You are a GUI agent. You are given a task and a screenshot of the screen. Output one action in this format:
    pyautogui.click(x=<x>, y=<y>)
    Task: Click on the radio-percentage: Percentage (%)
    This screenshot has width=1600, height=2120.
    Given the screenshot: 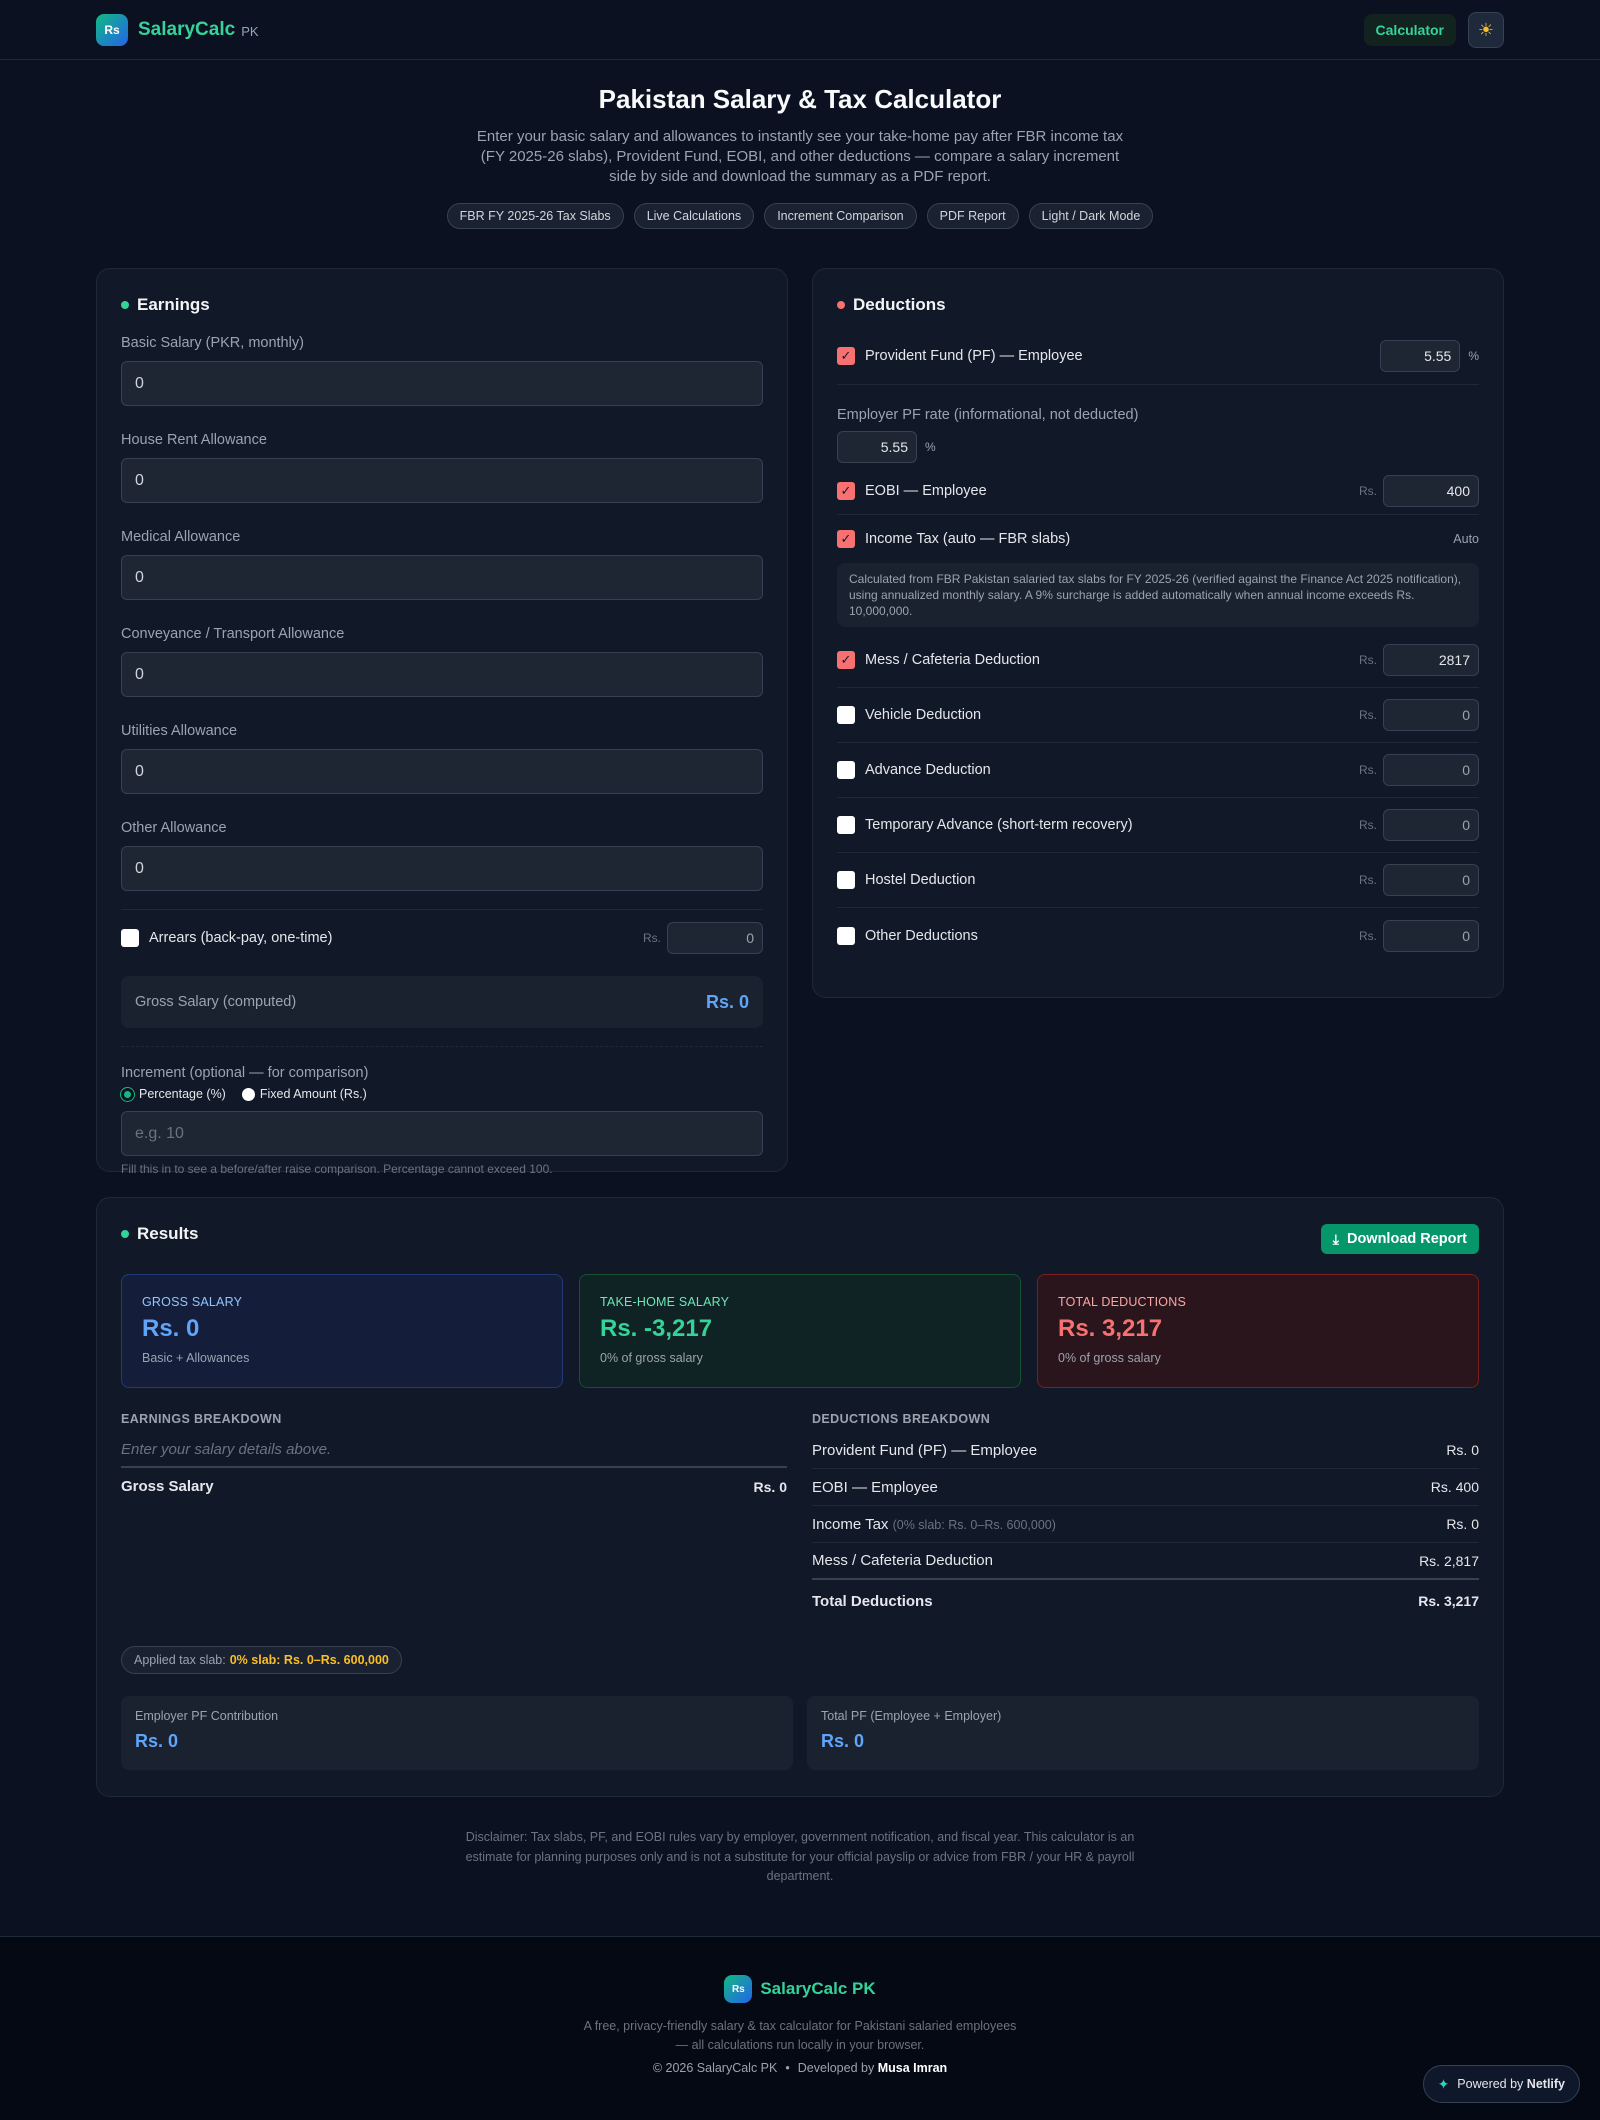 What is the action you would take?
    pyautogui.click(x=173, y=1094)
    